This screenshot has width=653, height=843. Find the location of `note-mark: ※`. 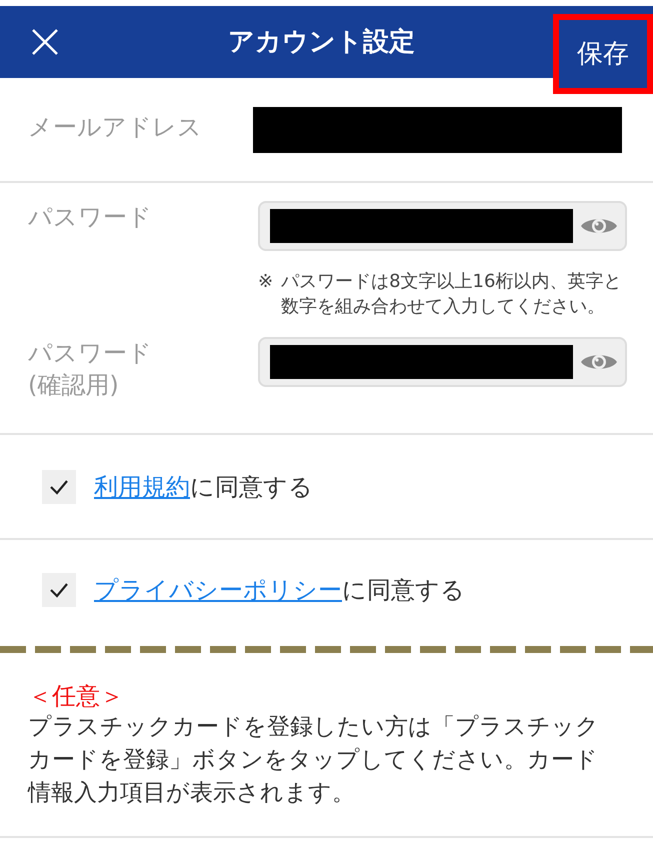

note-mark: ※ is located at coordinates (266, 282).